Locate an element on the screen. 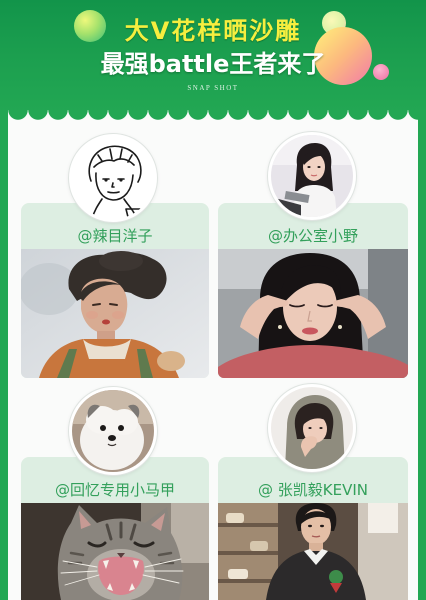 Image resolution: width=426 pixels, height=600 pixels. creator-card: @ 张凯毅KEVIN is located at coordinates (313, 528).